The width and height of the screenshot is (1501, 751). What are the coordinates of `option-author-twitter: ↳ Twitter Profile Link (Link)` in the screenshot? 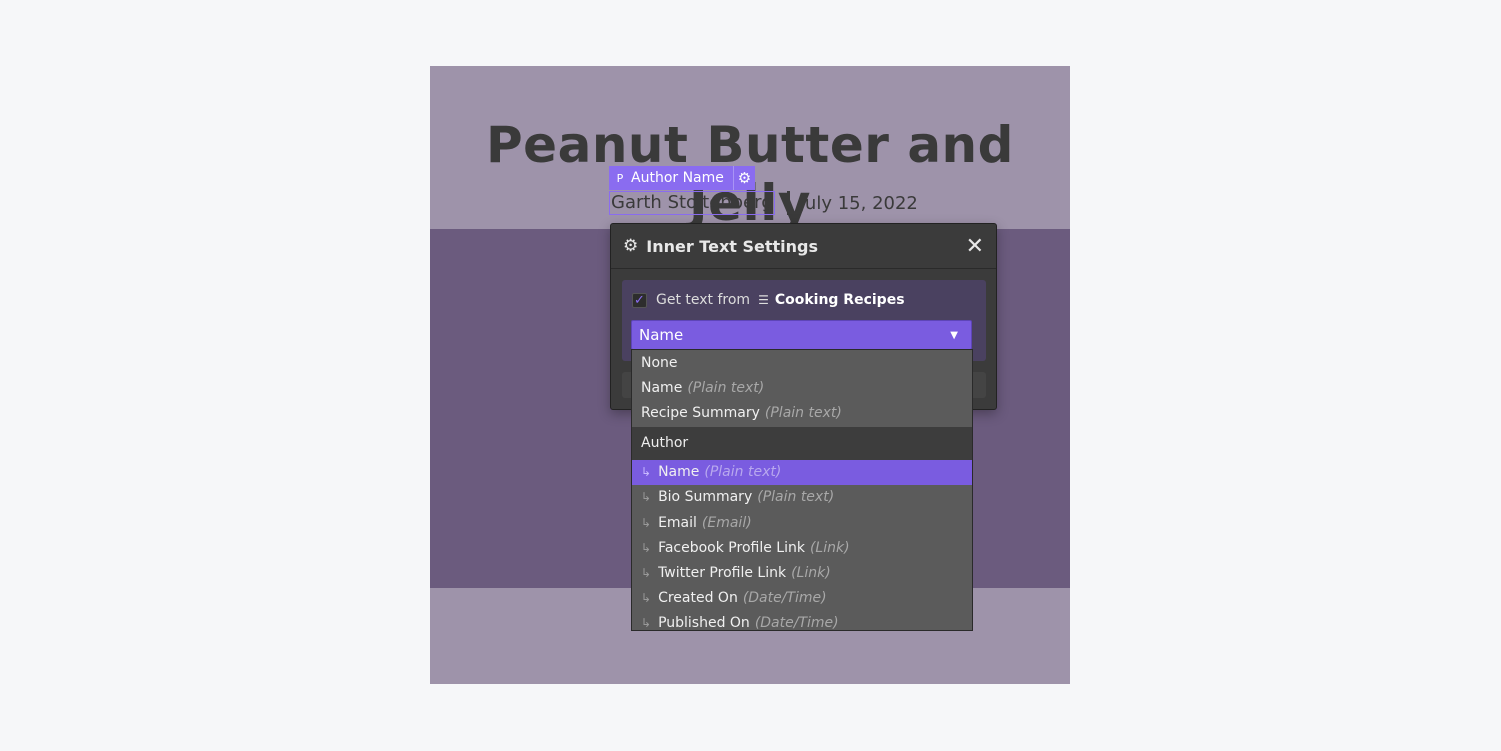 It's located at (802, 572).